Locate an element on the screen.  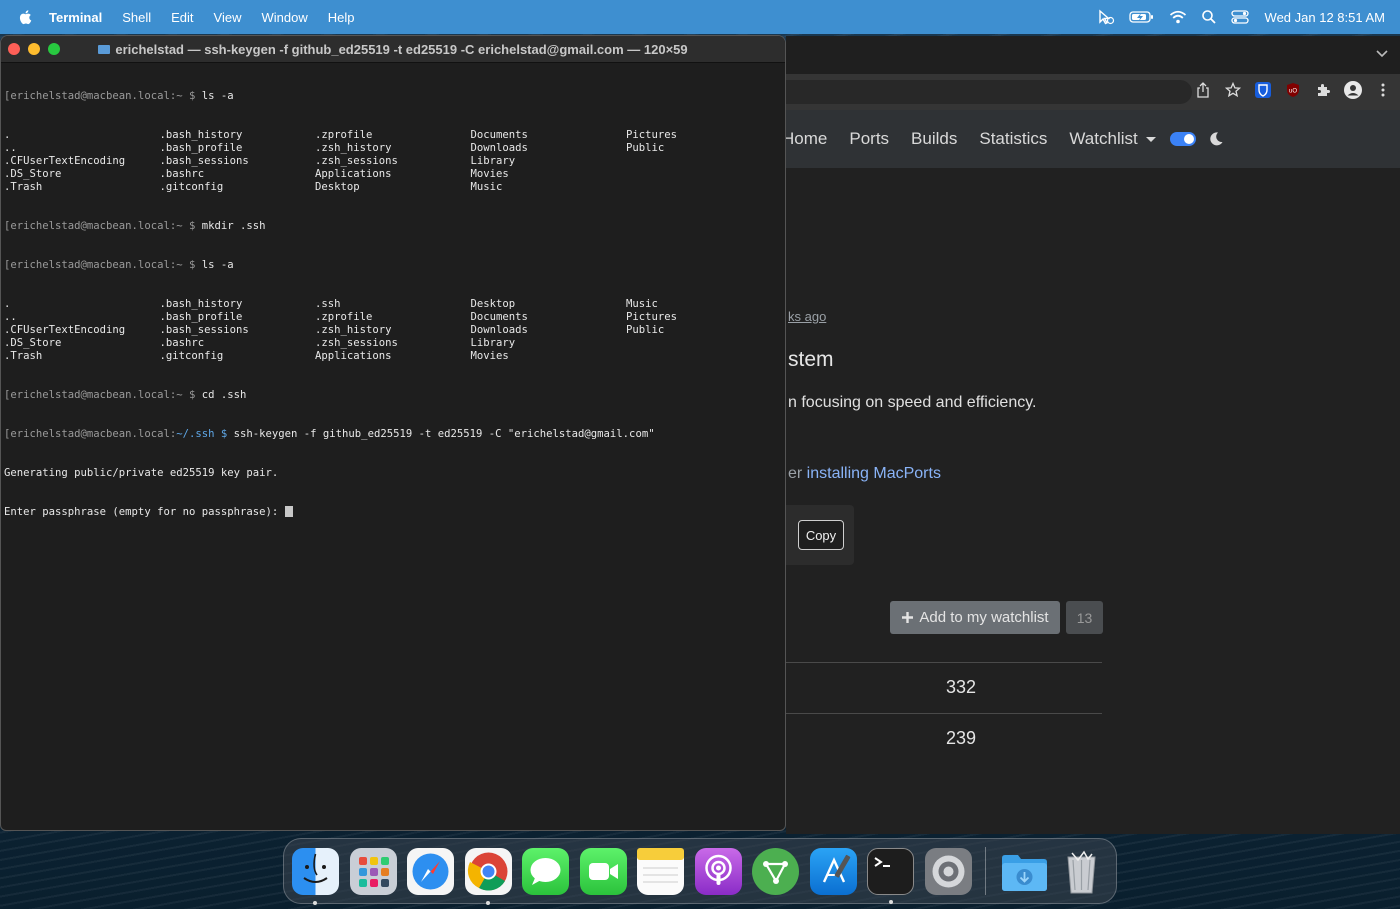
installing-macports-link: installing MacPorts is located at coordinates (874, 473).